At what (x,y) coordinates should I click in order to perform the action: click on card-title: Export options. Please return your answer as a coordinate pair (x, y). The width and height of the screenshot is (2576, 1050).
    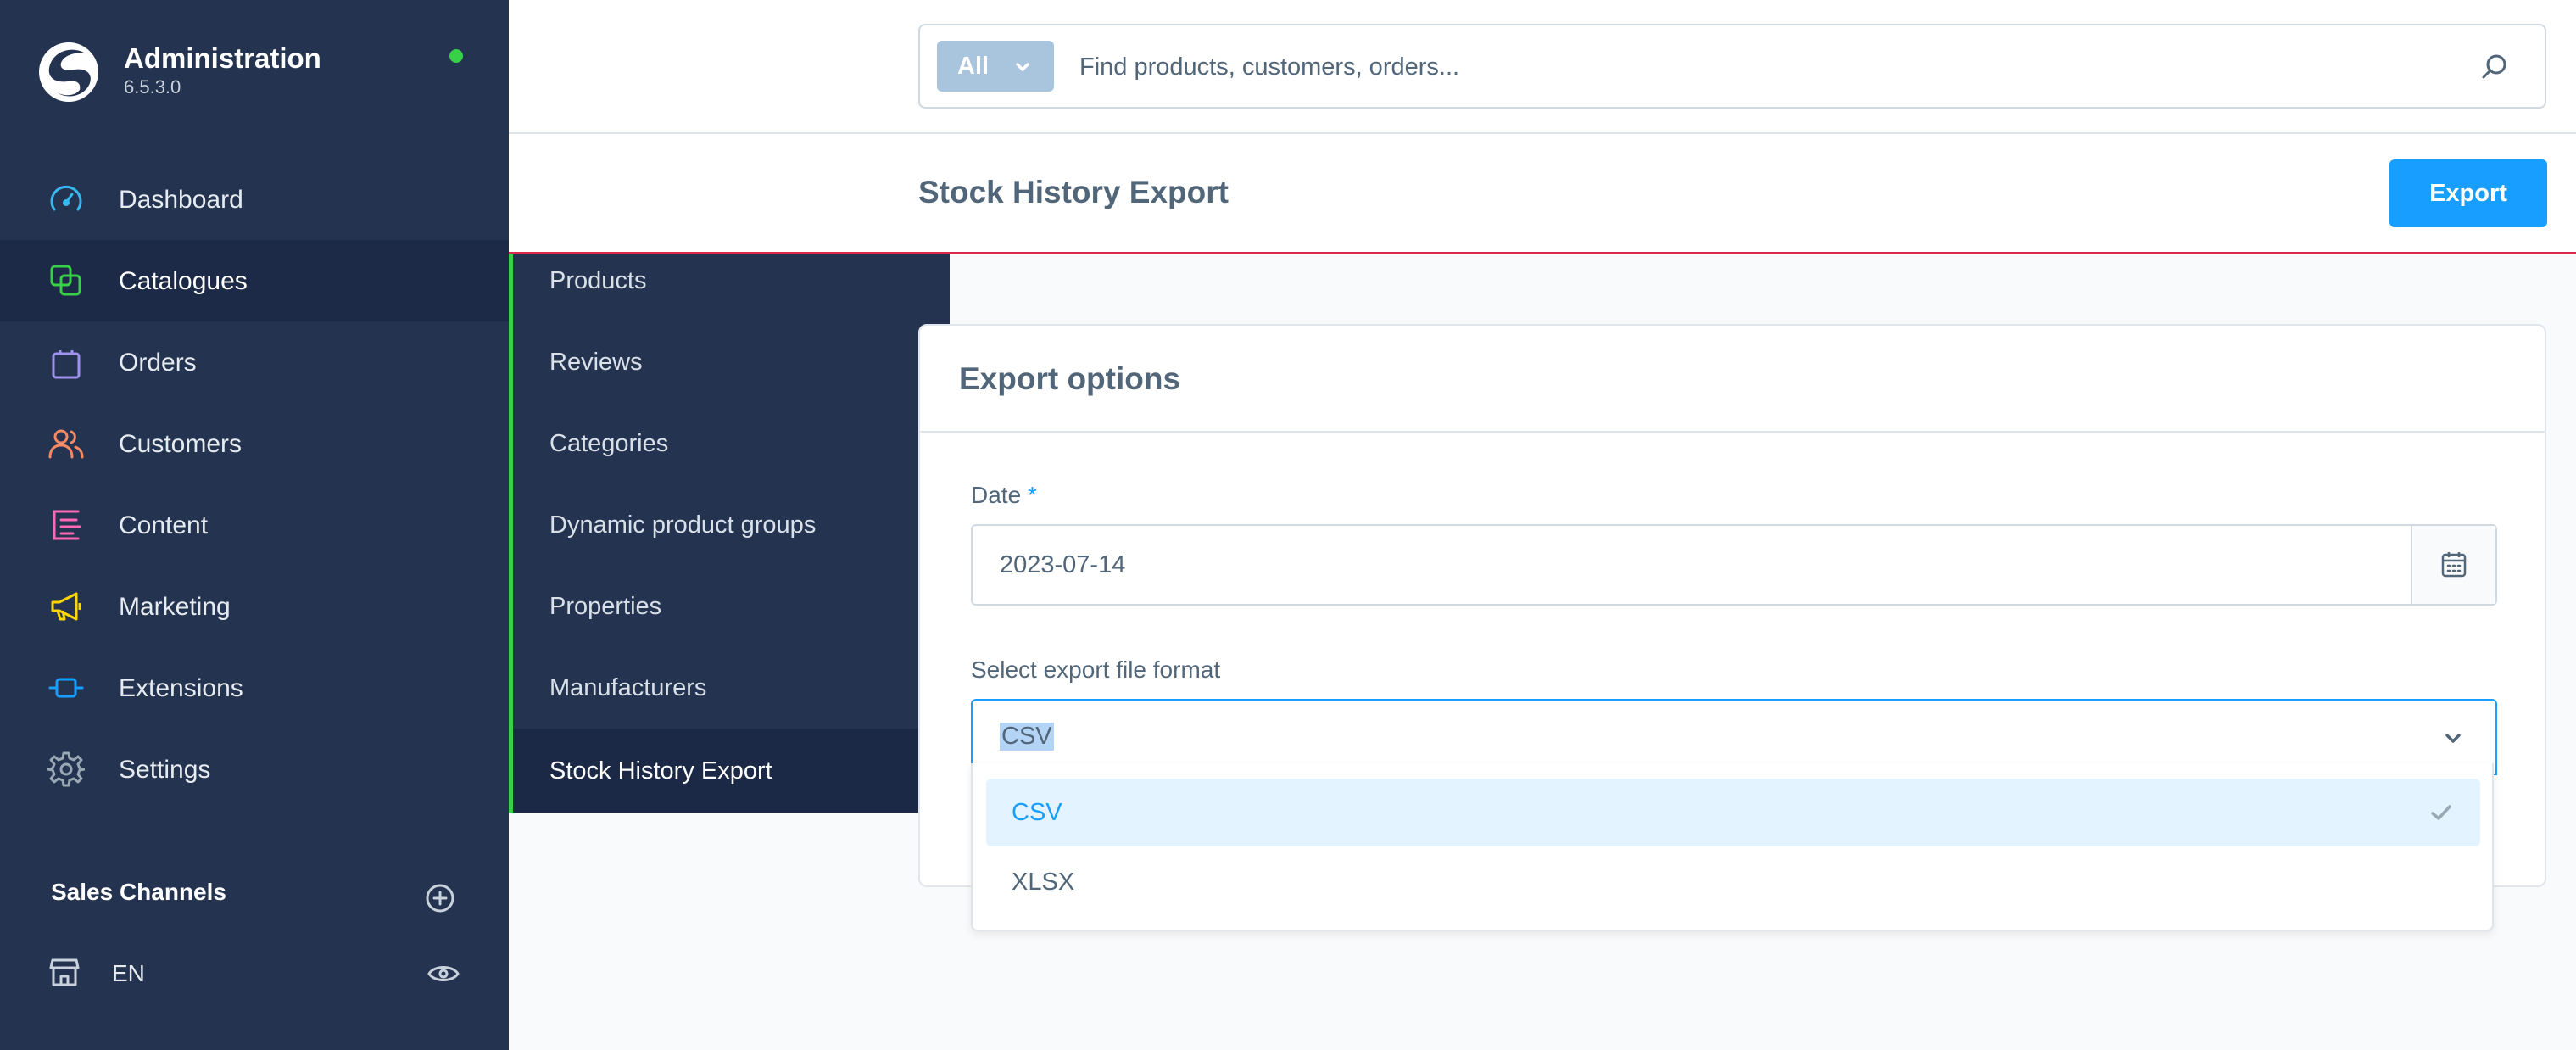
    Looking at the image, I should click on (1070, 378).